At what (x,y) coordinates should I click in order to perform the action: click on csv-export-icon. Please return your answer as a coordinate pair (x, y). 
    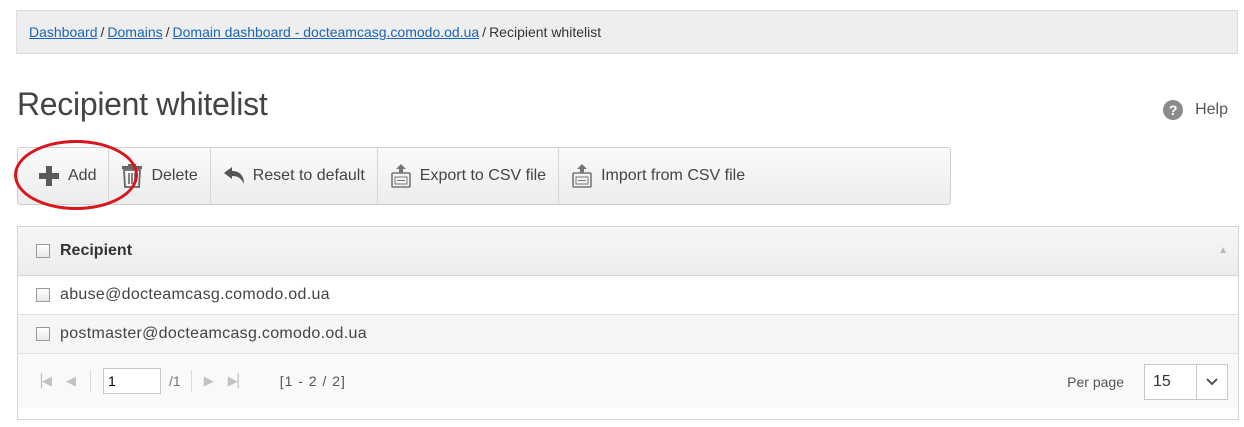
    Looking at the image, I should click on (401, 176).